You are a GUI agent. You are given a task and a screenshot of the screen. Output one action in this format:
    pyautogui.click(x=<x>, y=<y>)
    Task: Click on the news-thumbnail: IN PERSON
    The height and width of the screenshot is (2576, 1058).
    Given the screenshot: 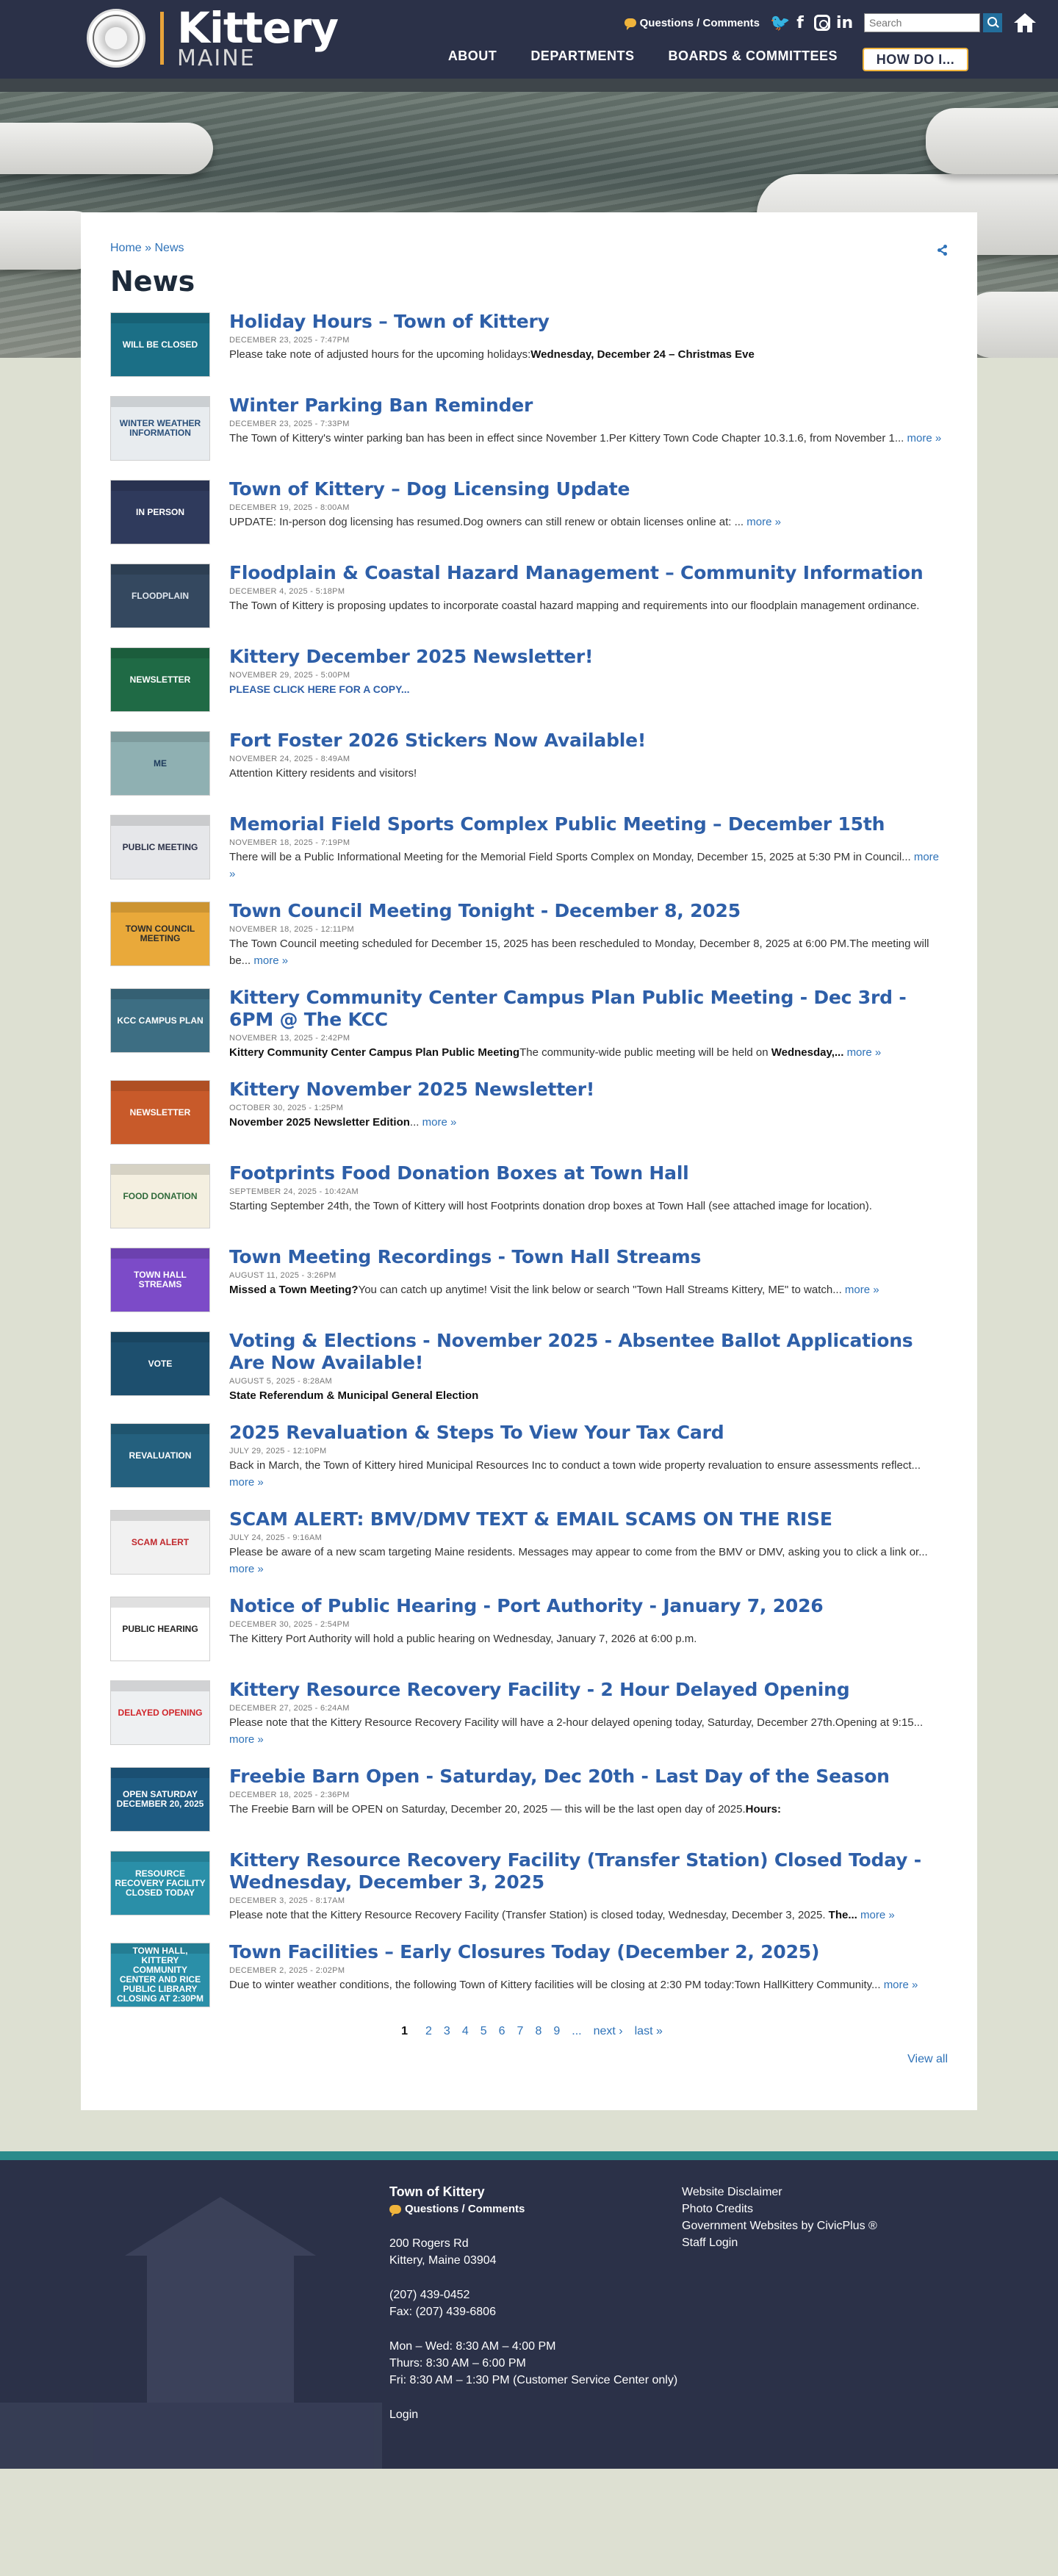 What is the action you would take?
    pyautogui.click(x=160, y=512)
    